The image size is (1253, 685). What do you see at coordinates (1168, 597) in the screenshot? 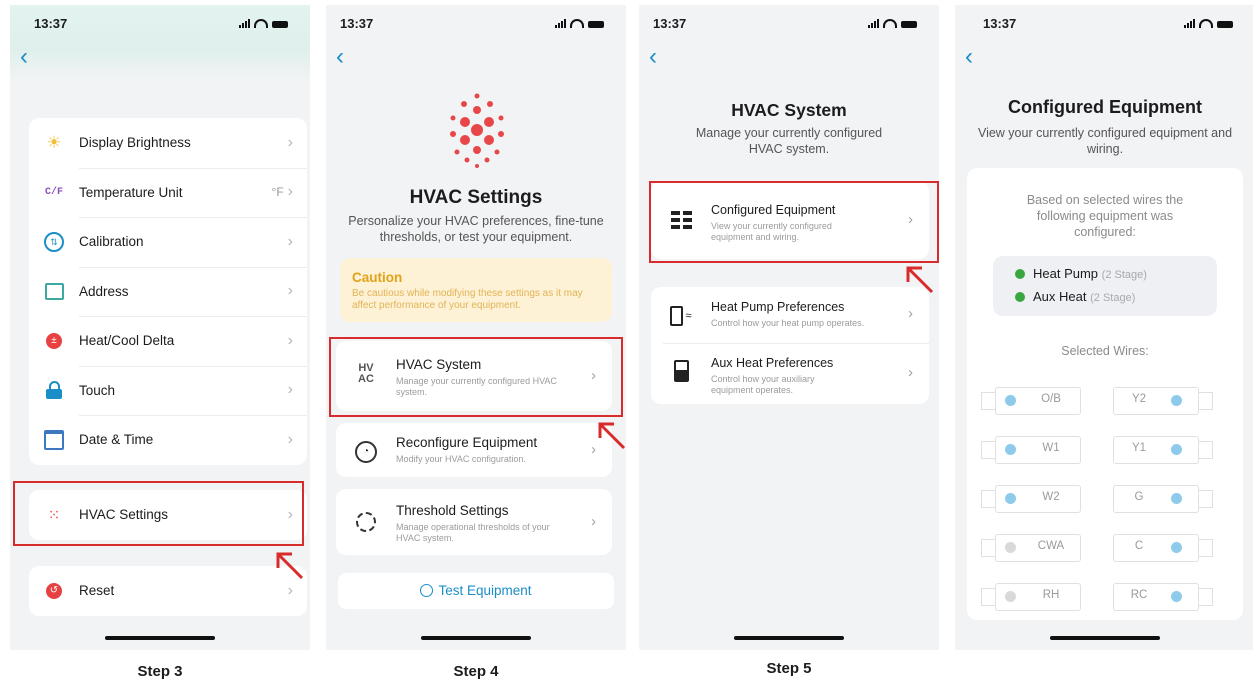
I see `wire-terminal-rc: RC` at bounding box center [1168, 597].